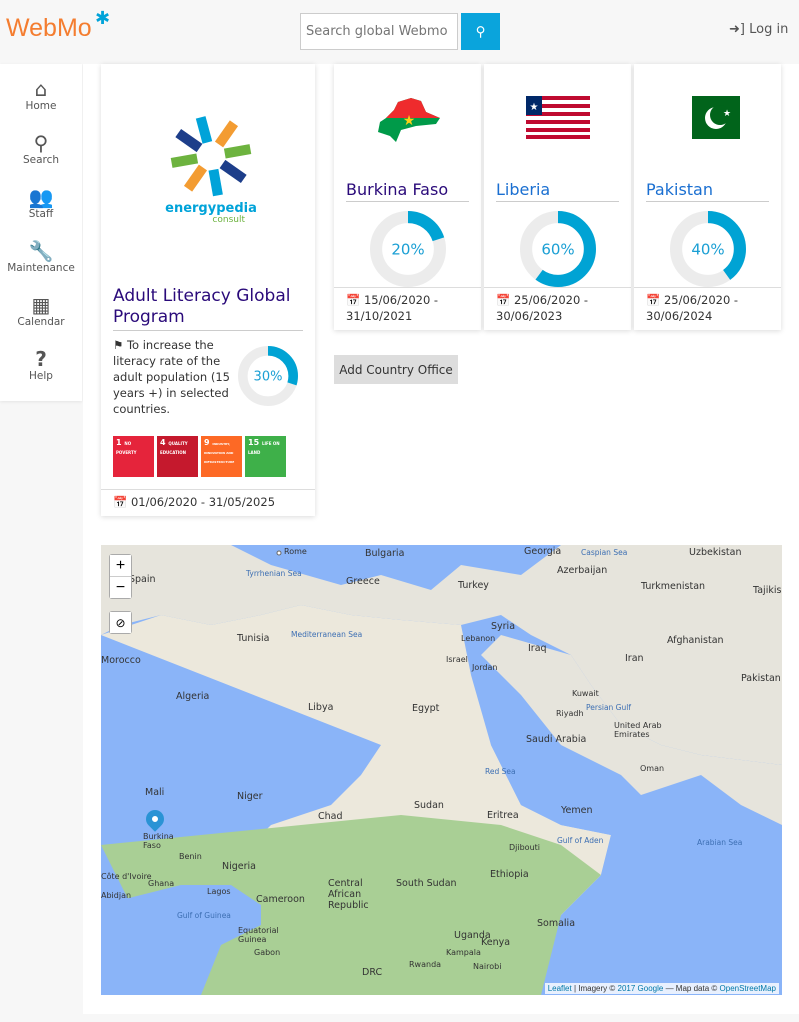 The width and height of the screenshot is (799, 1022). Describe the element at coordinates (396, 369) in the screenshot. I see `add-country-office-button: Add Country Office` at that location.